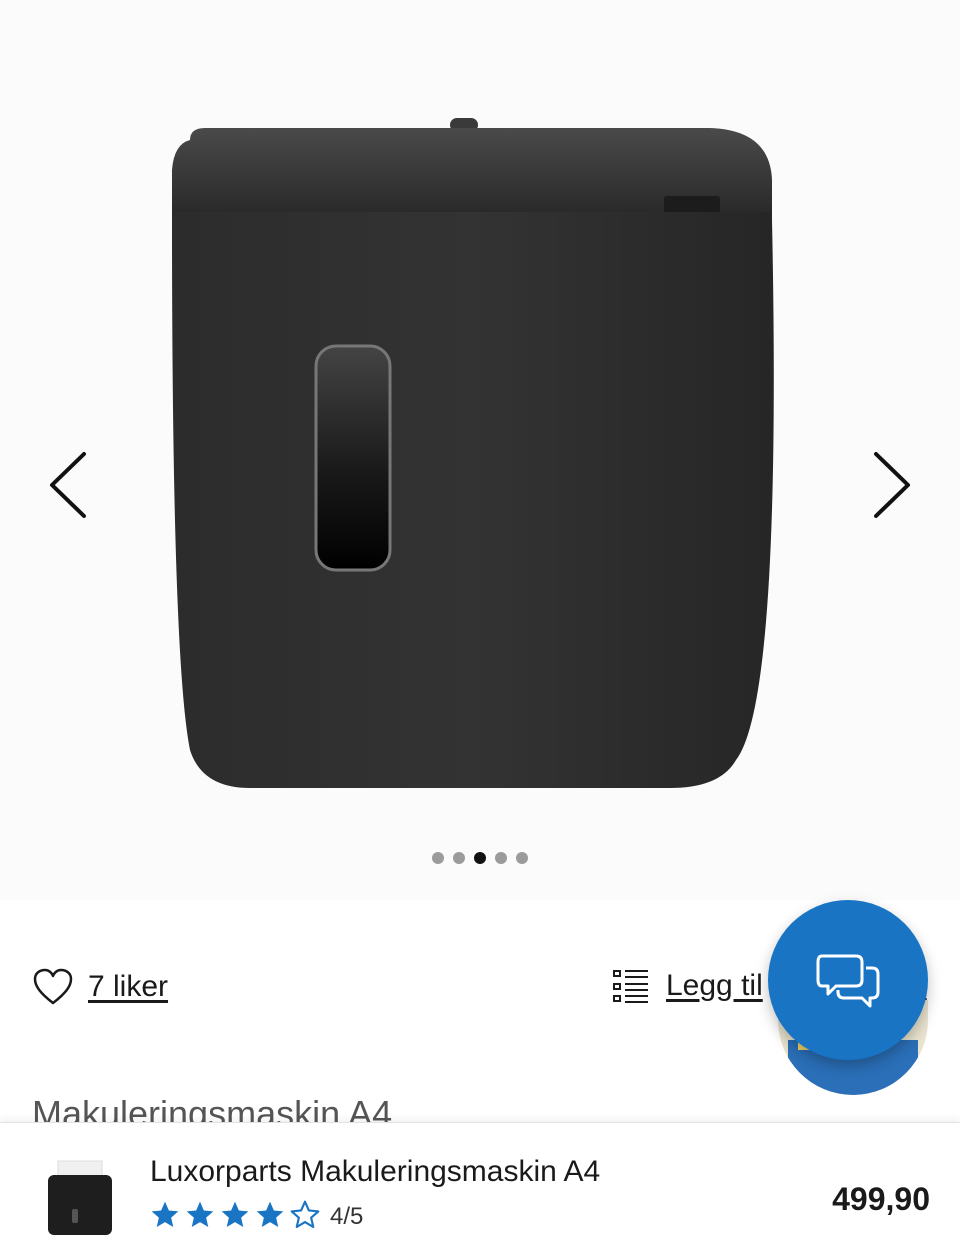  I want to click on chevron-right-icon, so click(892, 485).